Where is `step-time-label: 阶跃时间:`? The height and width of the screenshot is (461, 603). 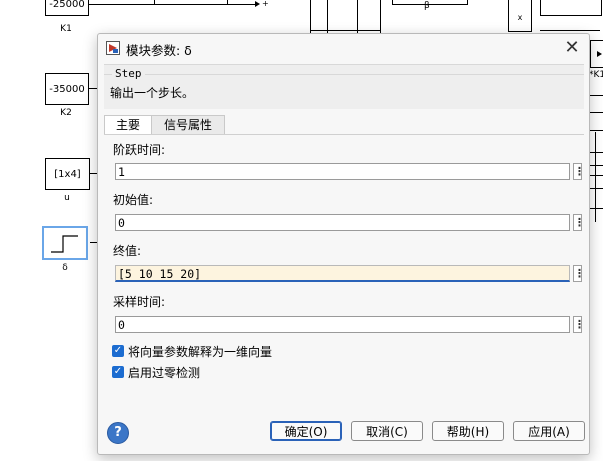 step-time-label: 阶跃时间: is located at coordinates (139, 150).